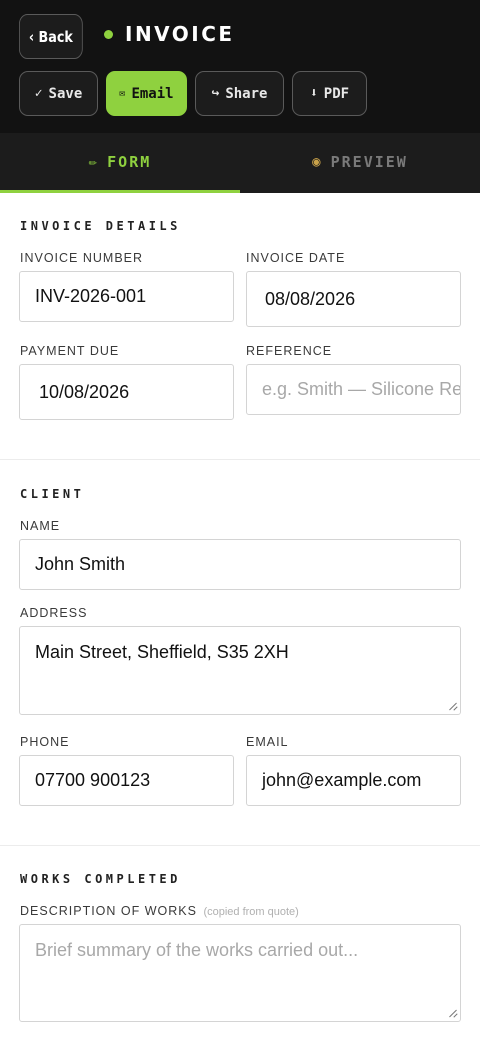 This screenshot has height=1039, width=480. I want to click on client-address-textarea: Main Street, Sheffield, S35 2XH, so click(240, 670).